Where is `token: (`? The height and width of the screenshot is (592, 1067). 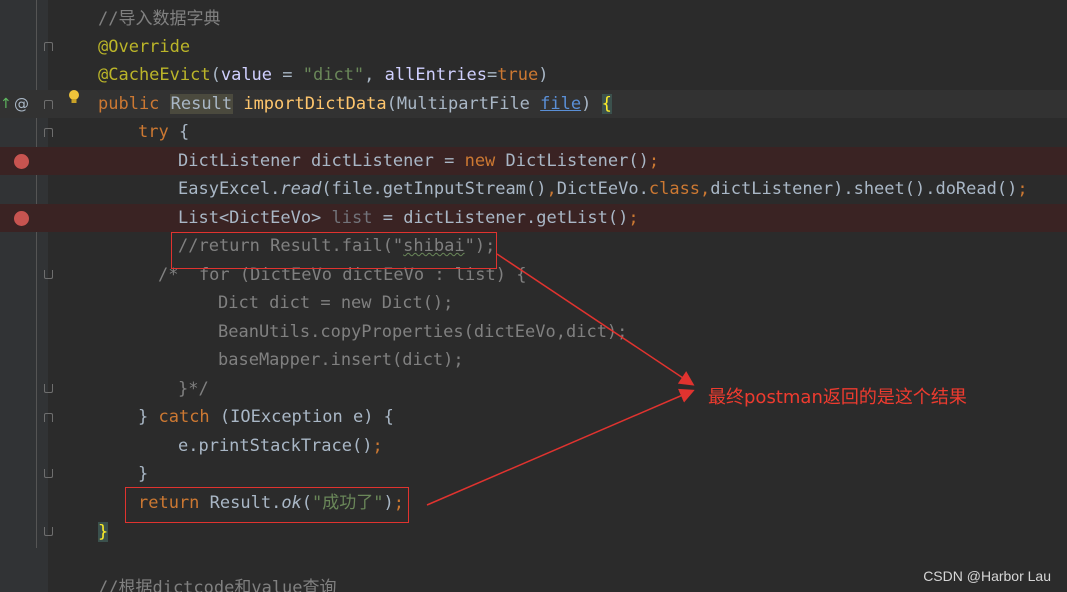 token: ( is located at coordinates (215, 75).